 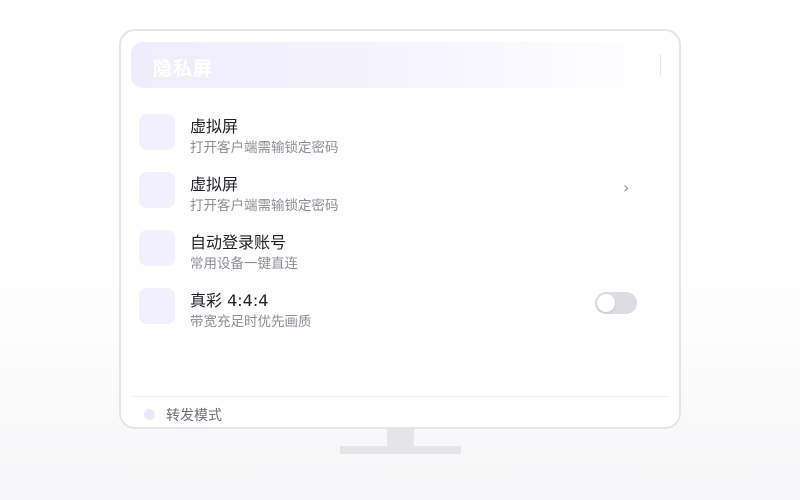 I want to click on status-dot-icon, so click(x=149, y=414).